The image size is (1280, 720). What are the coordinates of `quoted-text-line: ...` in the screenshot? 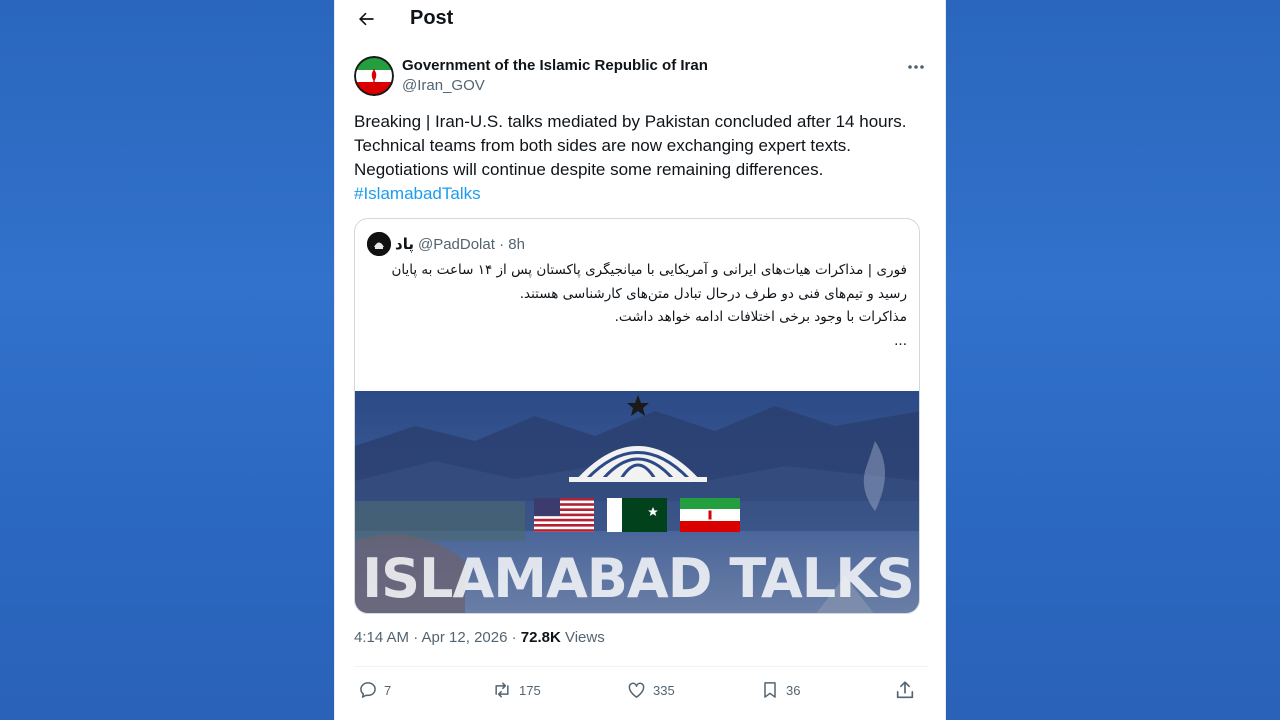 It's located at (900, 340).